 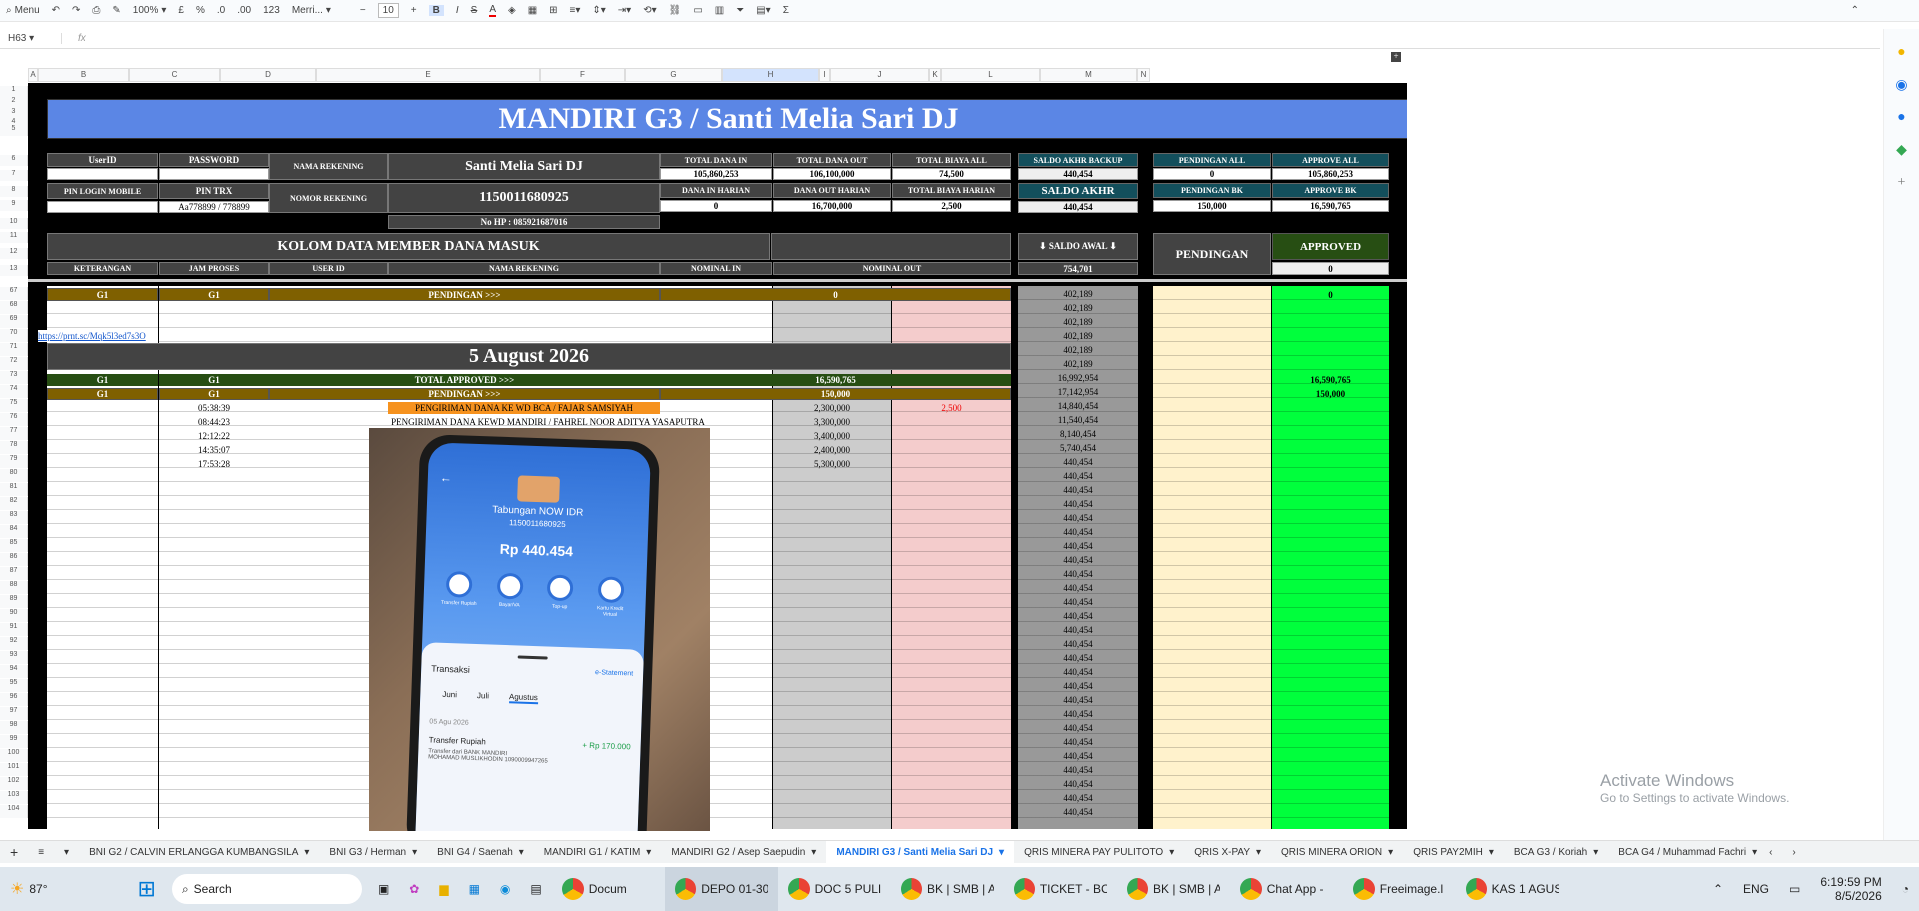 What do you see at coordinates (14, 335) in the screenshot?
I see `row-header: 70` at bounding box center [14, 335].